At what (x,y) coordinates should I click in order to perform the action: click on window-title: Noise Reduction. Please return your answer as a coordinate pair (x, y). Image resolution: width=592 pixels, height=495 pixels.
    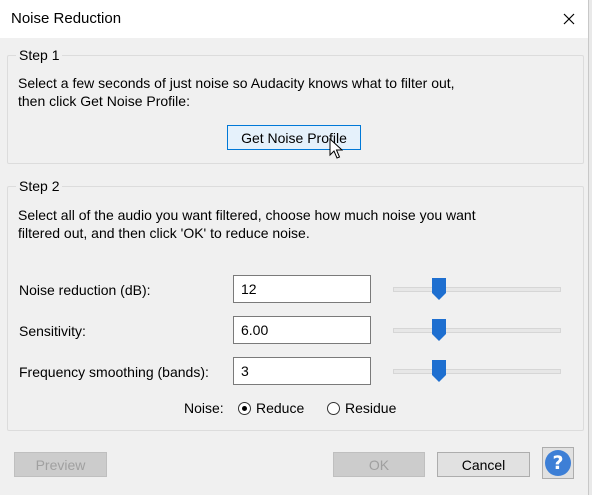
    Looking at the image, I should click on (66, 18).